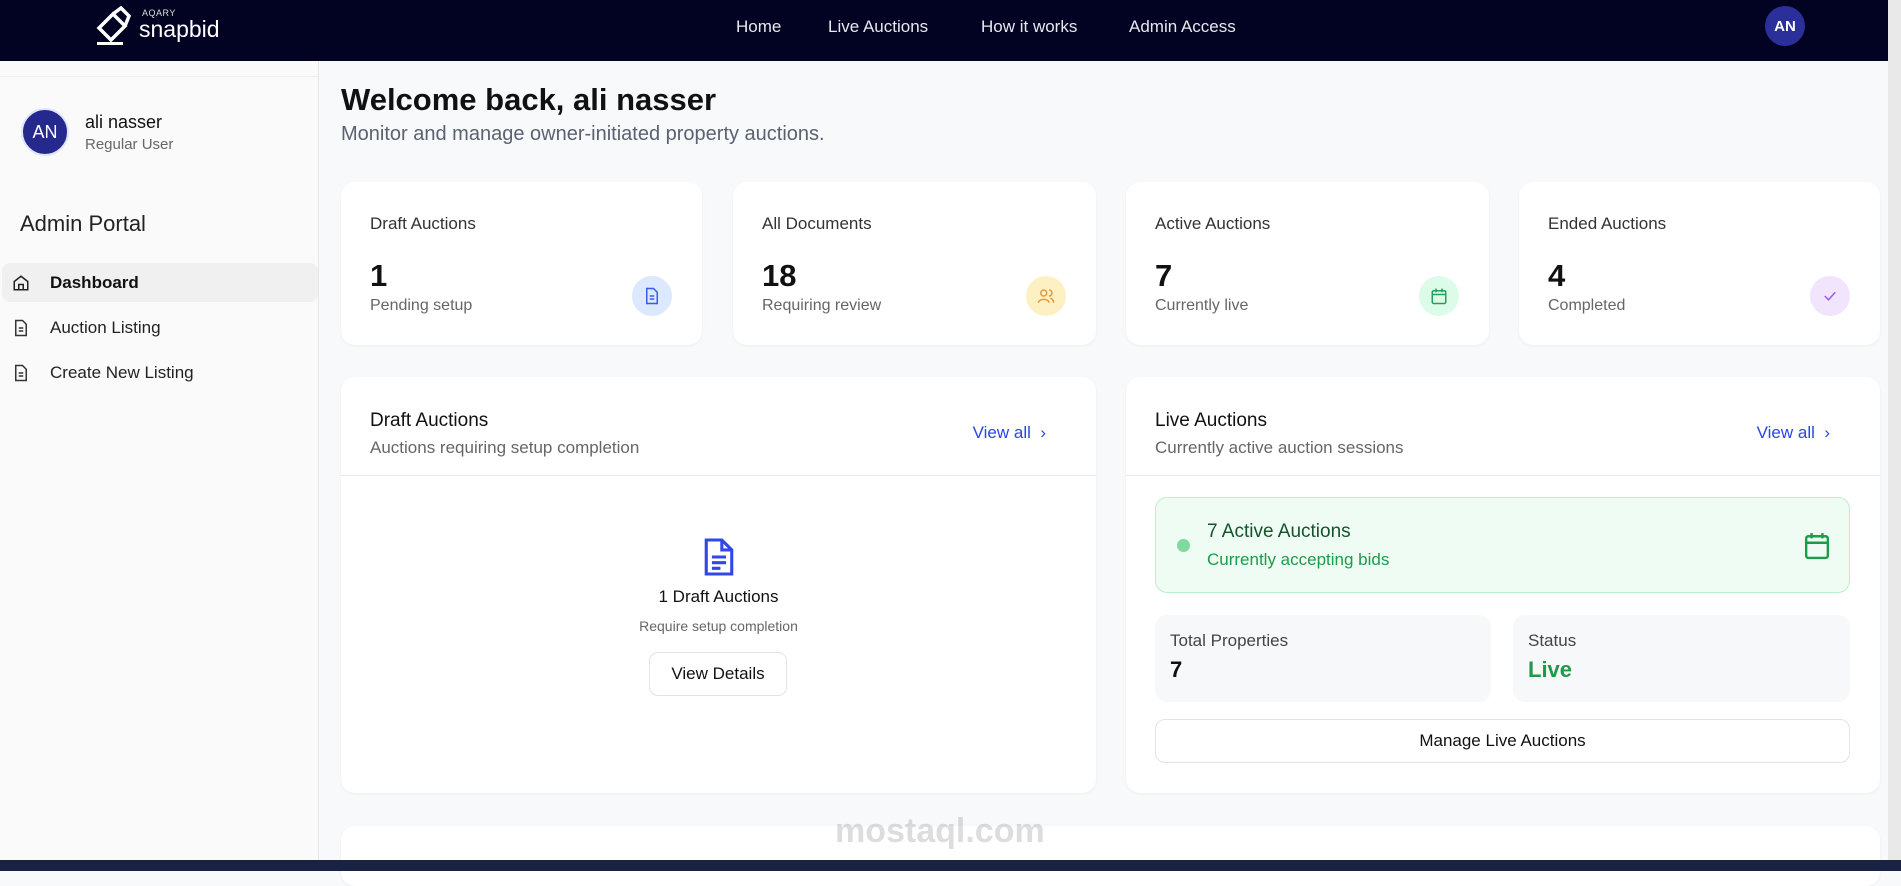 The height and width of the screenshot is (886, 1901). I want to click on total-properties-box: Total Properties 7, so click(1323, 658).